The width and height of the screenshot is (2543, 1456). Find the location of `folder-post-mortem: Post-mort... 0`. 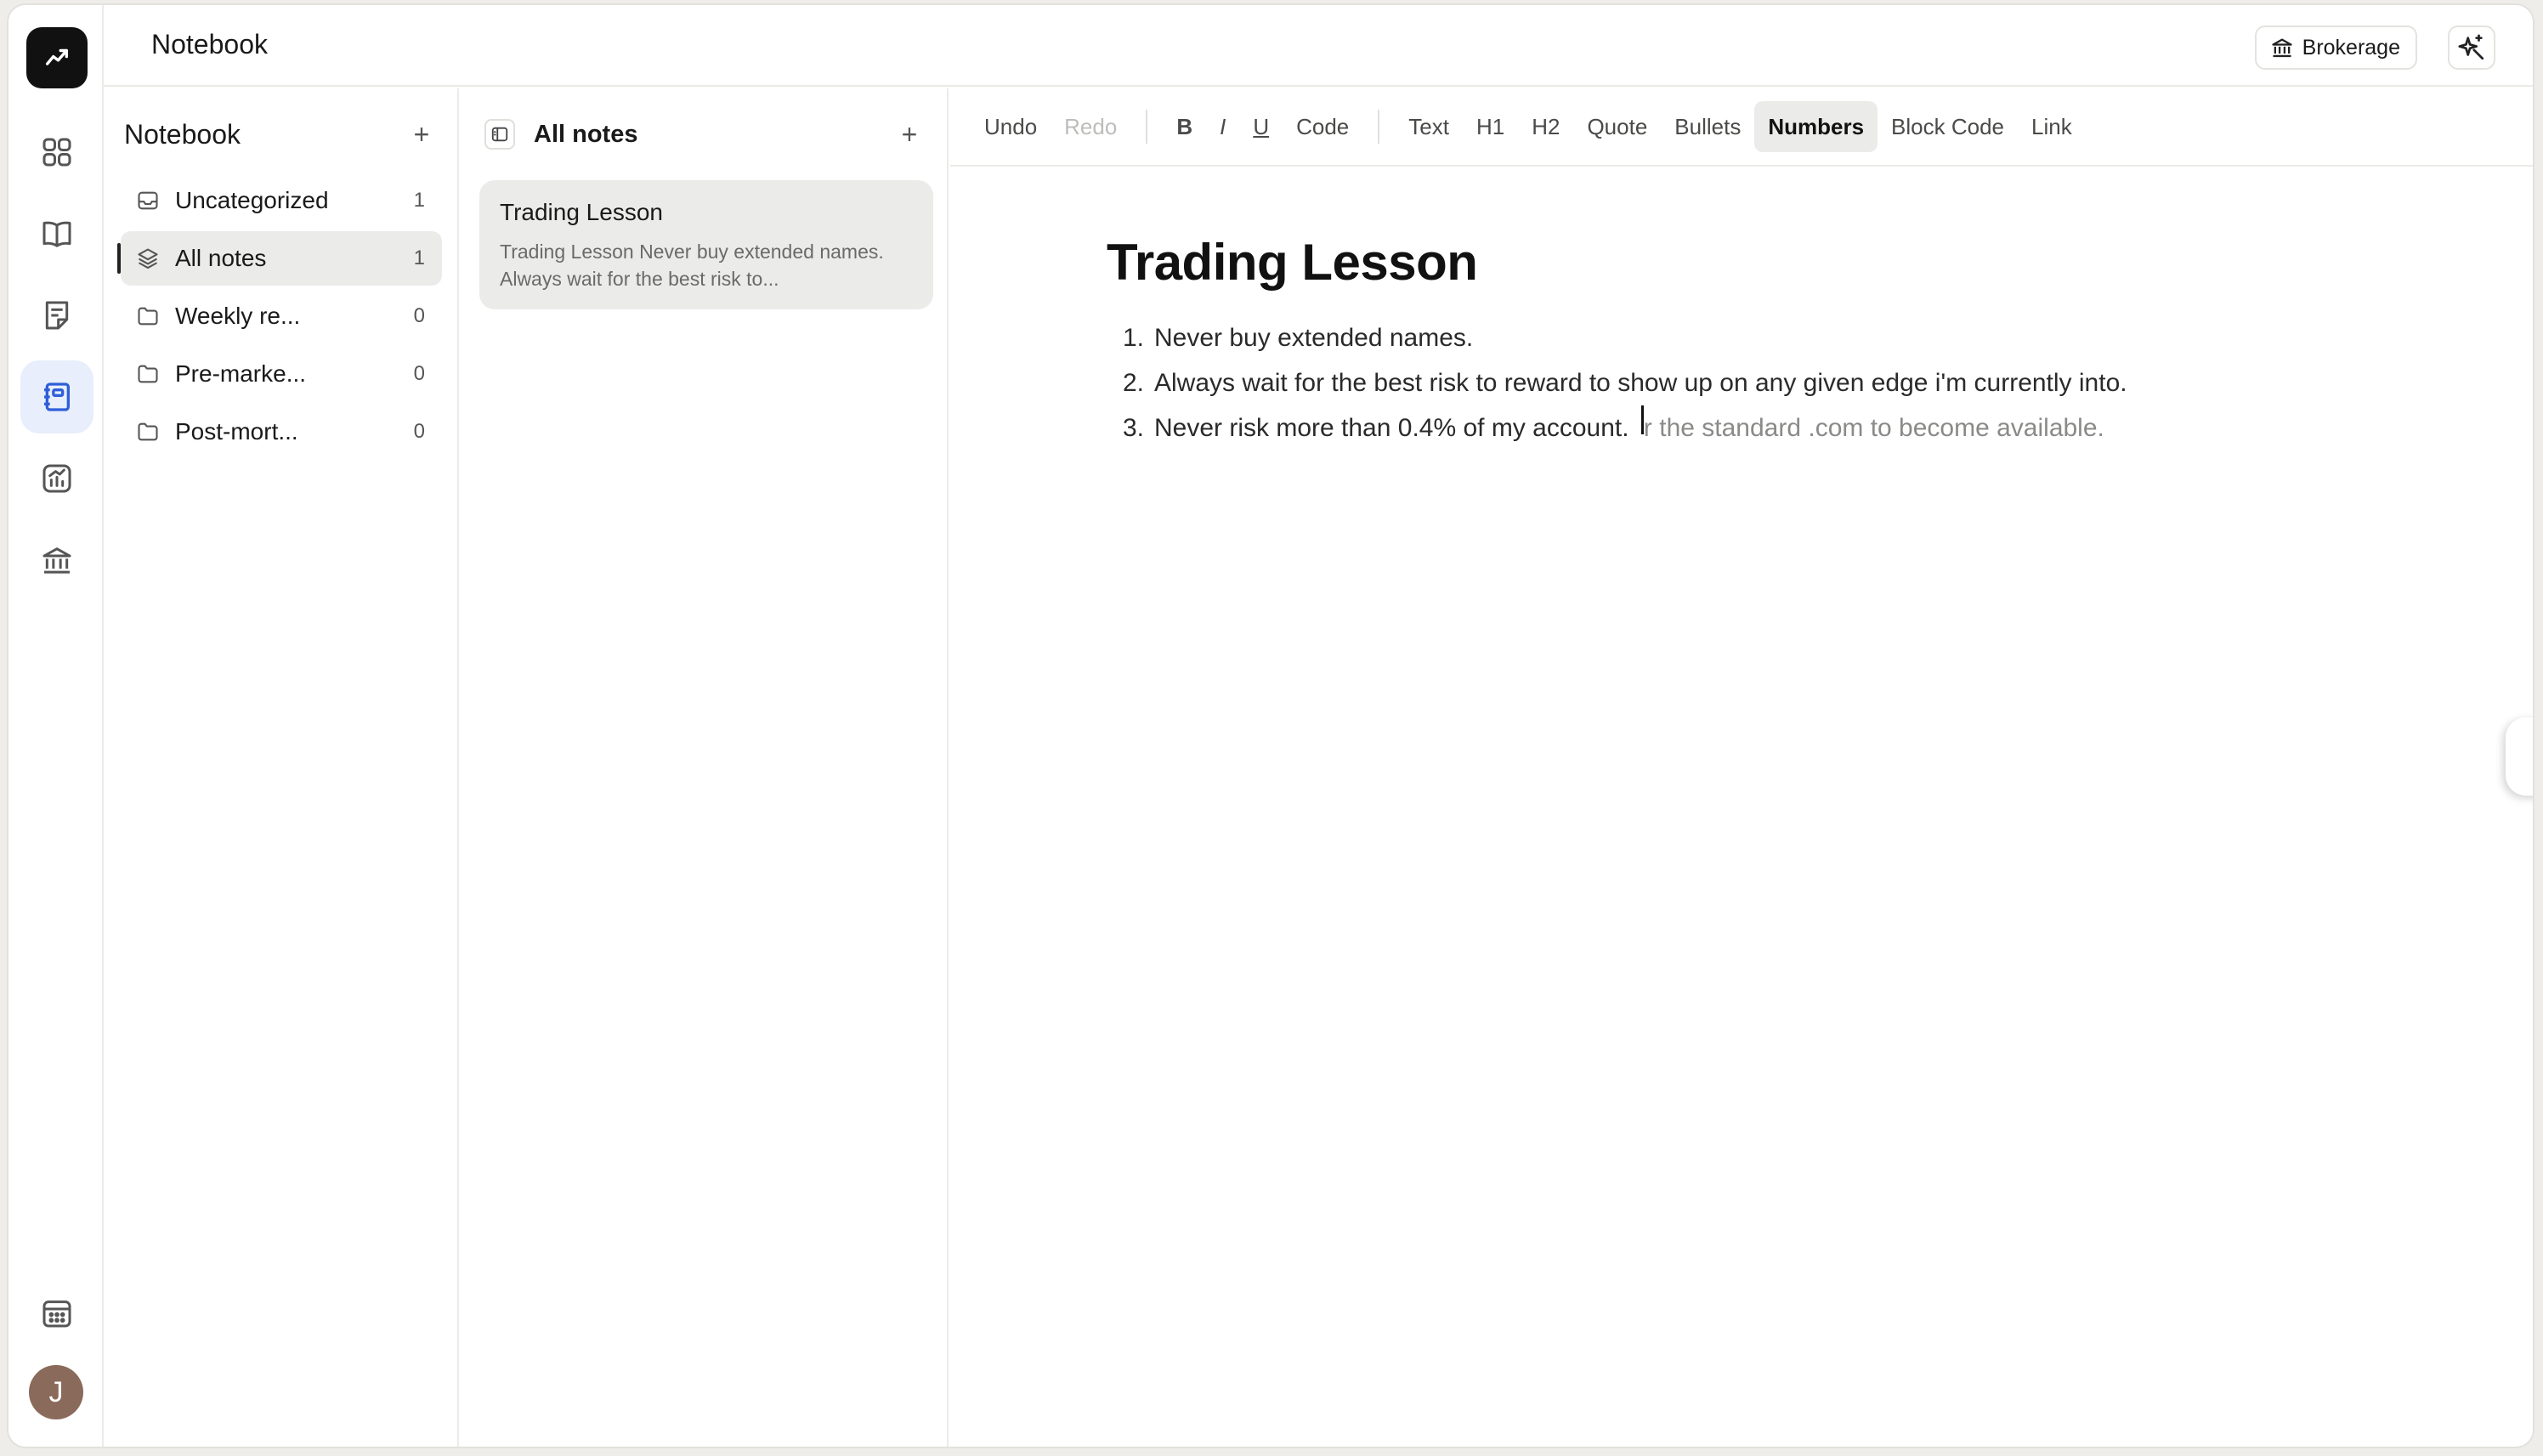

folder-post-mortem: Post-mort... 0 is located at coordinates (281, 432).